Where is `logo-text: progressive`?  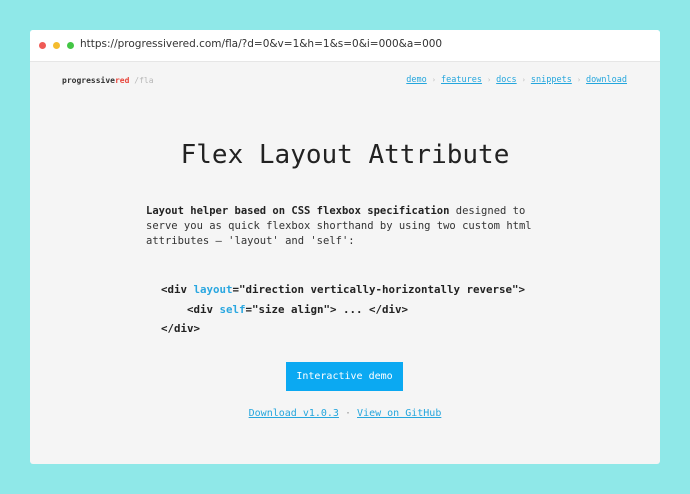 logo-text: progressive is located at coordinates (88, 80).